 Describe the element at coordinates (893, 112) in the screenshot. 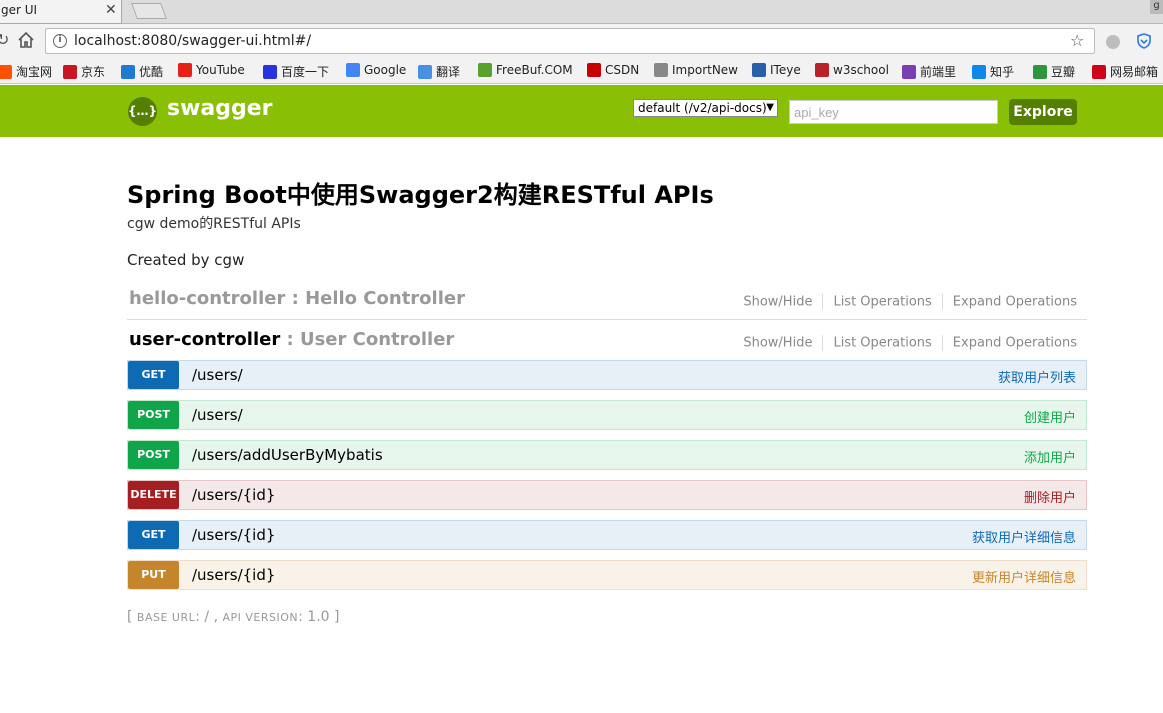

I see `api-key-input` at that location.